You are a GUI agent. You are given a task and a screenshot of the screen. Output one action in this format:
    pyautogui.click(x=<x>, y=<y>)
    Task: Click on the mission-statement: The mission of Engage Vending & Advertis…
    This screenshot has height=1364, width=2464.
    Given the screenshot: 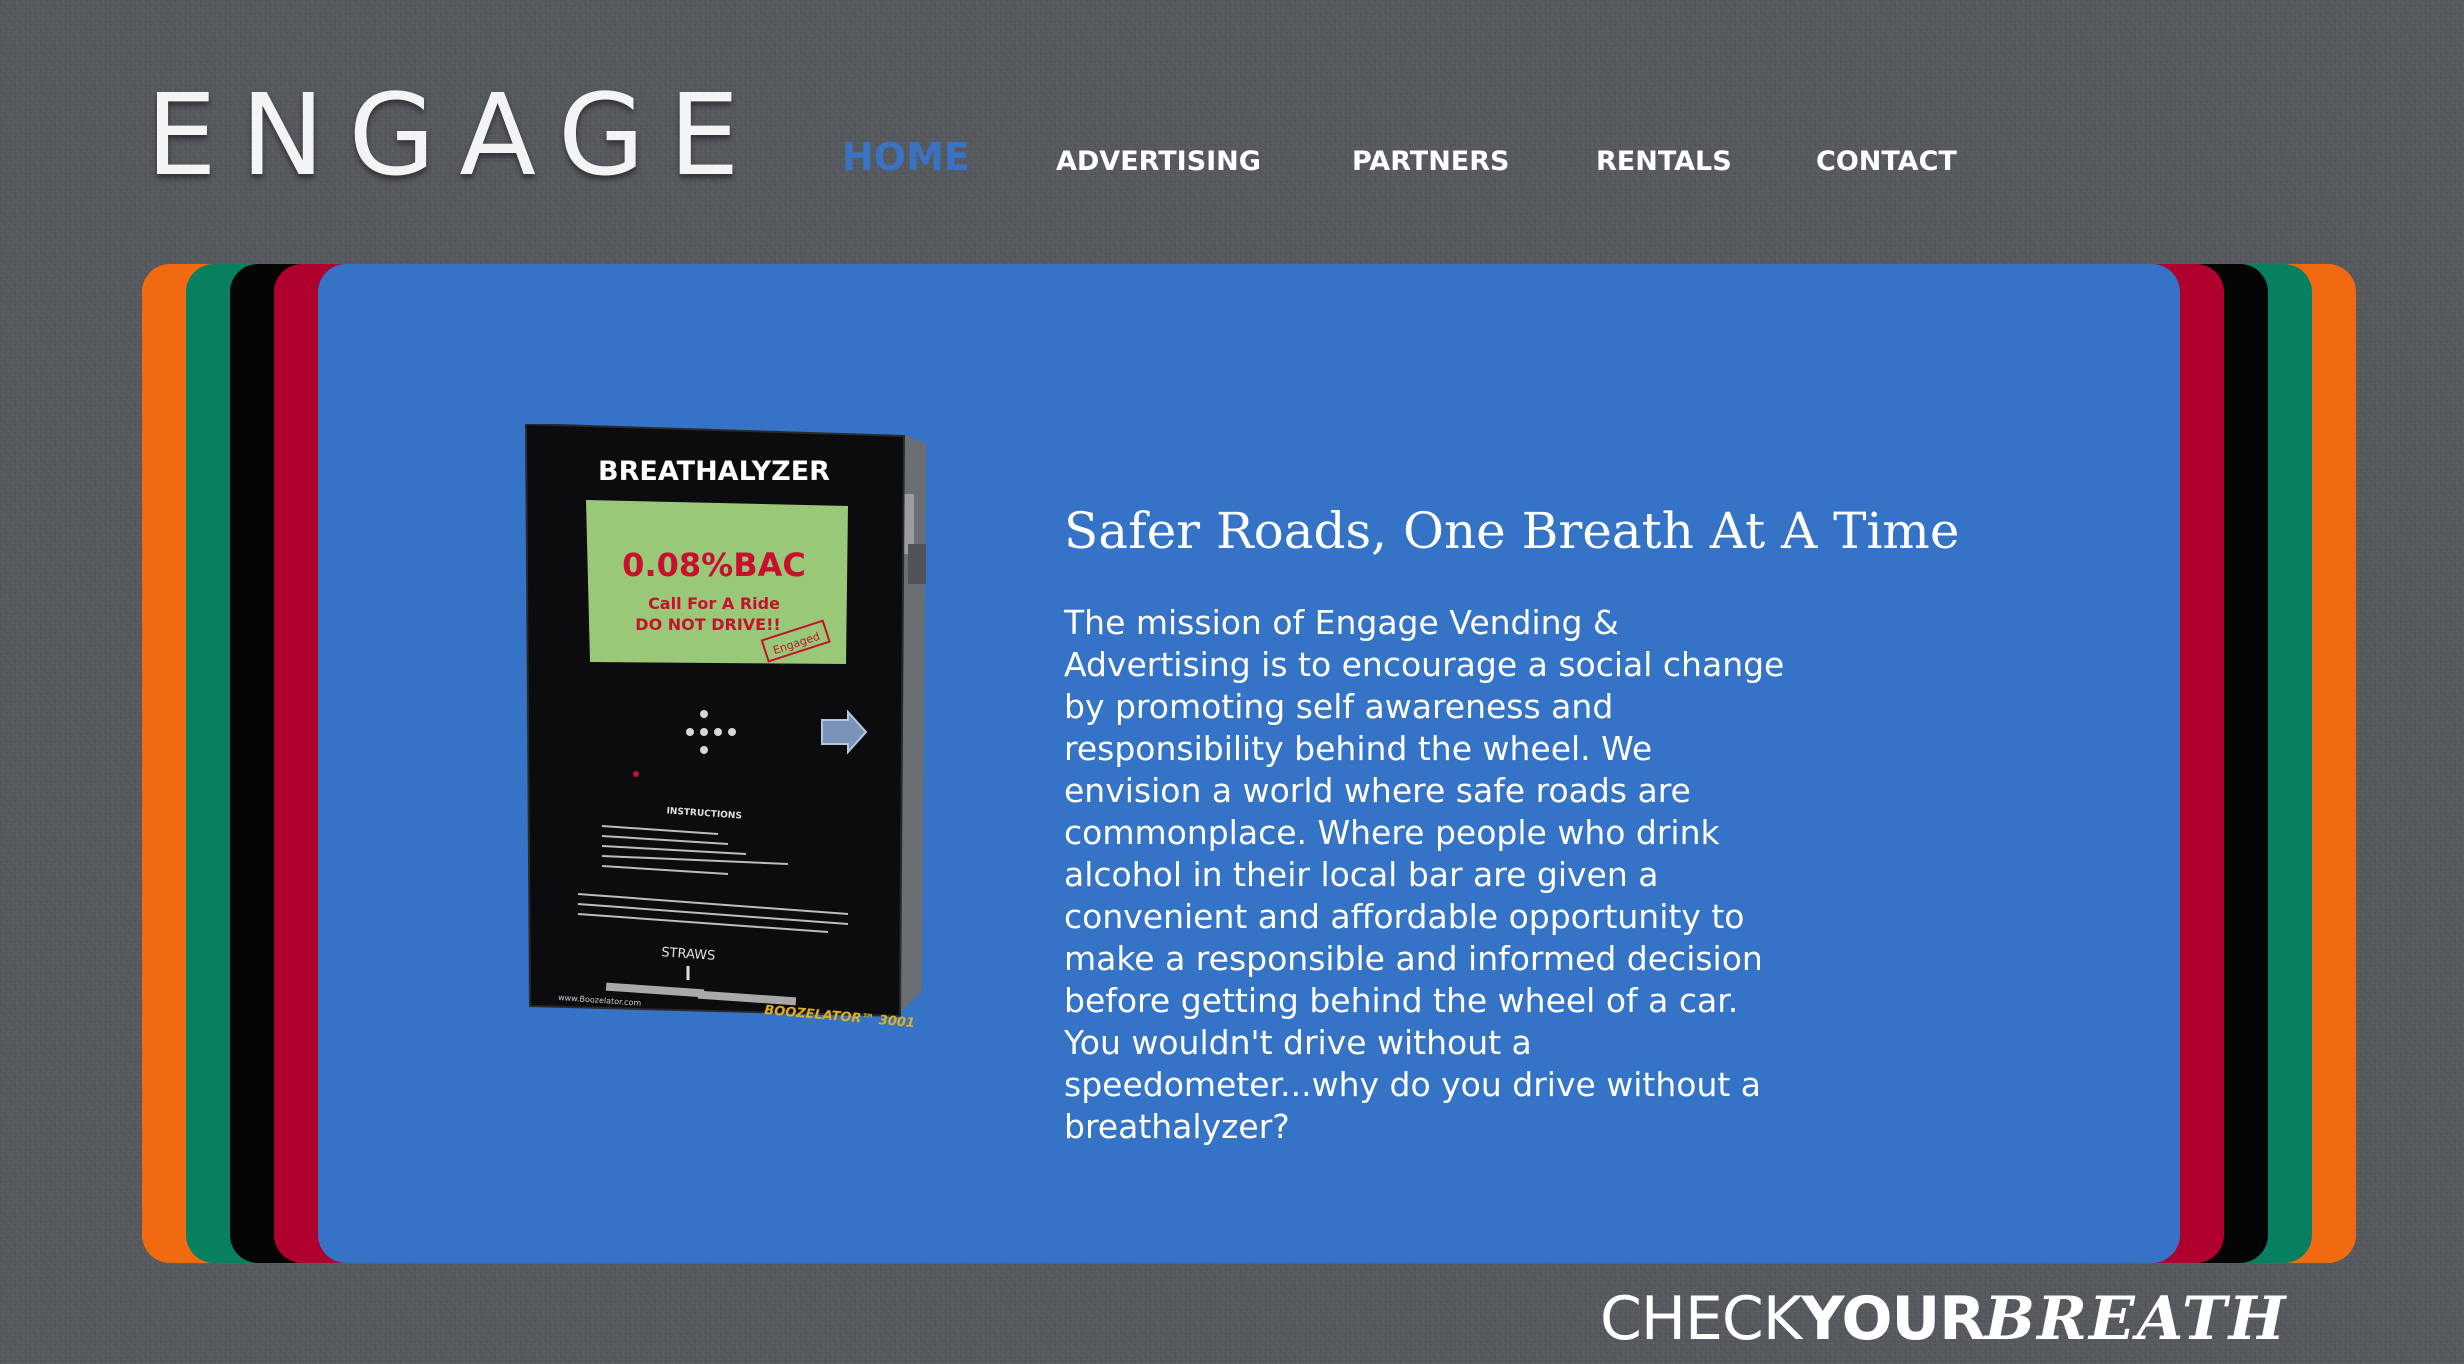 What is the action you would take?
    pyautogui.click(x=1424, y=874)
    